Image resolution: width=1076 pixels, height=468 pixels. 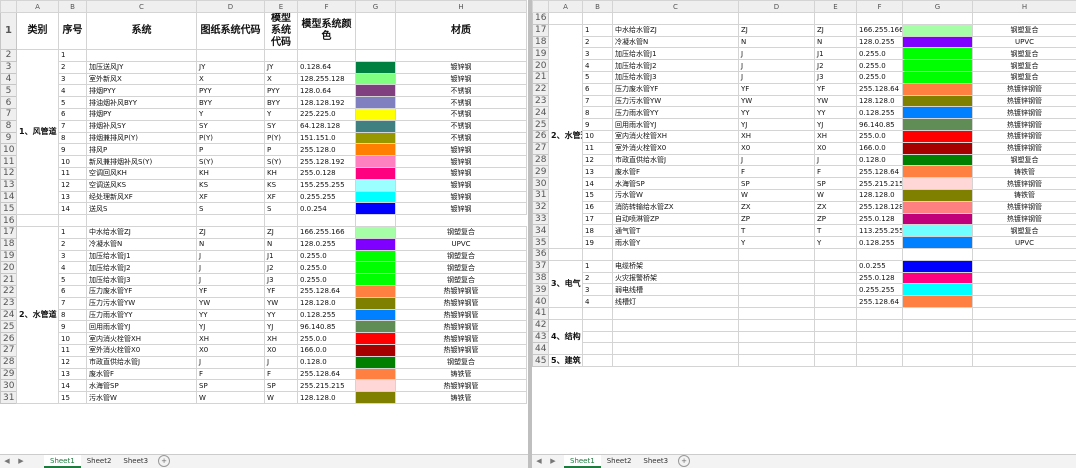 I want to click on row-index-cell: 9, so click(x=597, y=124).